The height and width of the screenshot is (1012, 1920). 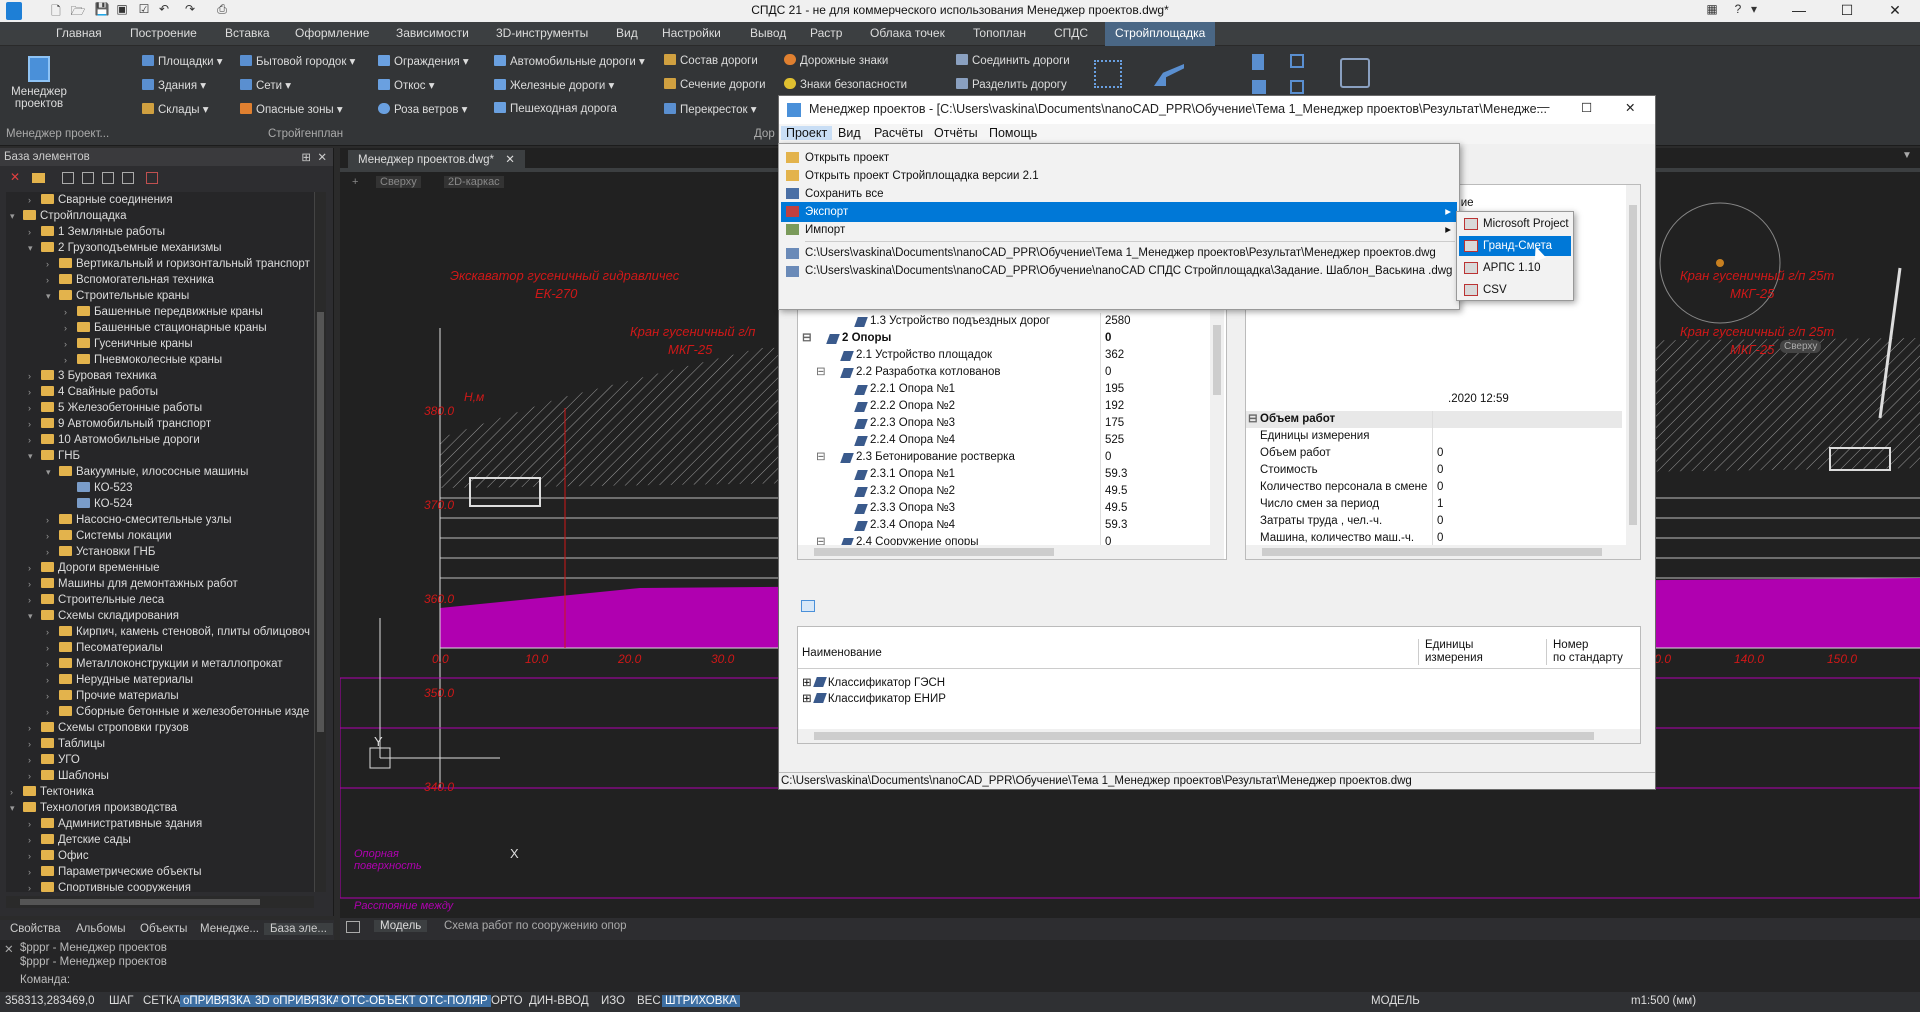 I want to click on tab-layout-scheme: Схема работ по сооружению опор, so click(x=535, y=926).